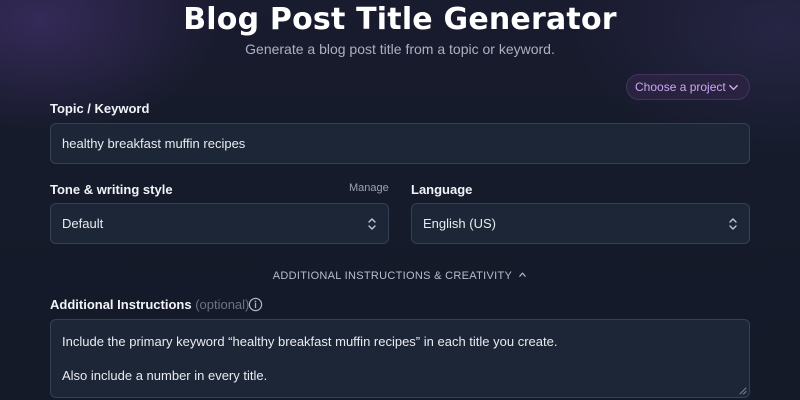 This screenshot has width=800, height=400. What do you see at coordinates (400, 143) in the screenshot?
I see `topic-input: healthy breakfast muffin recipes` at bounding box center [400, 143].